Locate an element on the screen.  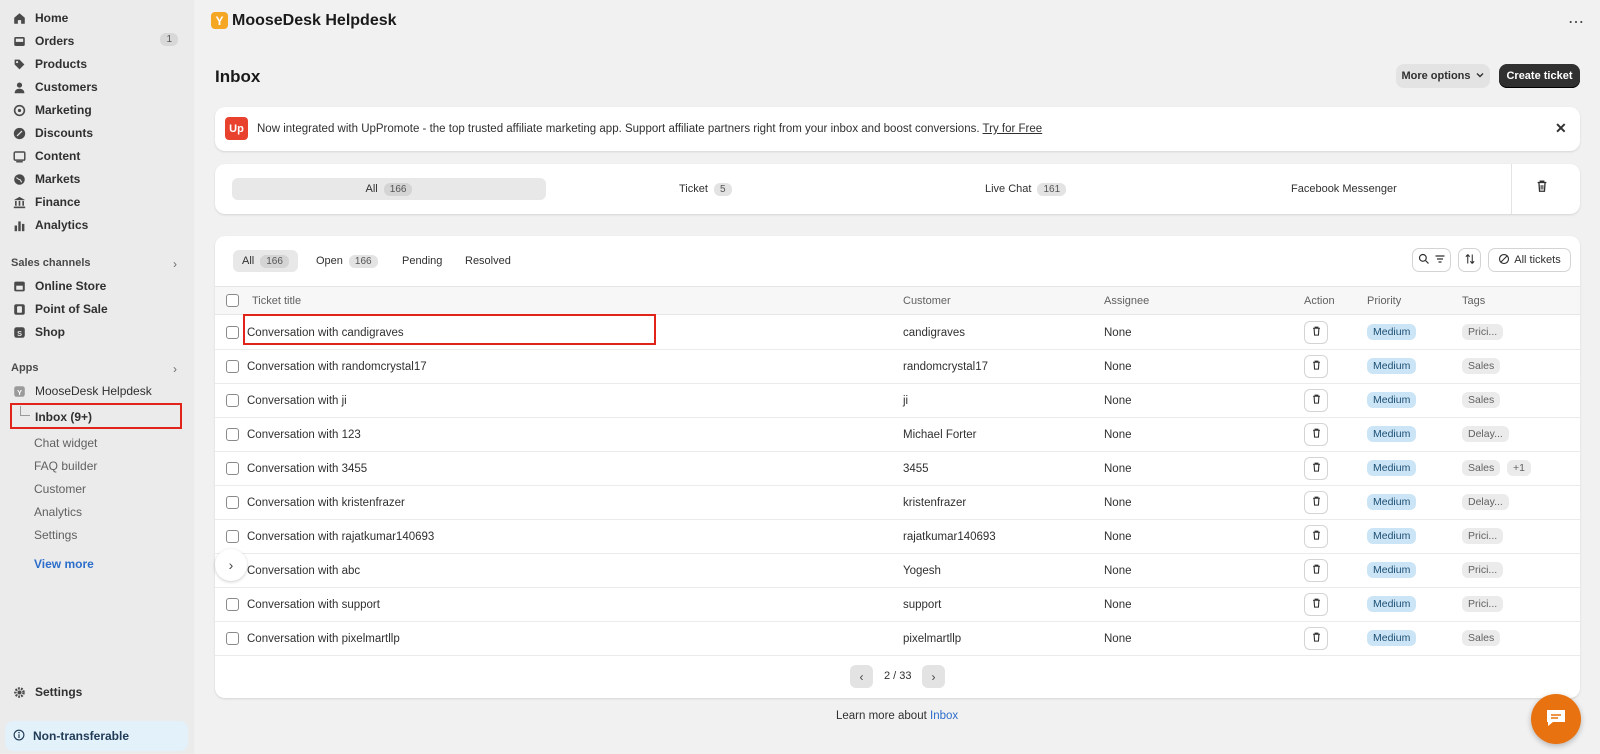
ticket-title: Conversation with randomcrystal17 is located at coordinates (337, 367).